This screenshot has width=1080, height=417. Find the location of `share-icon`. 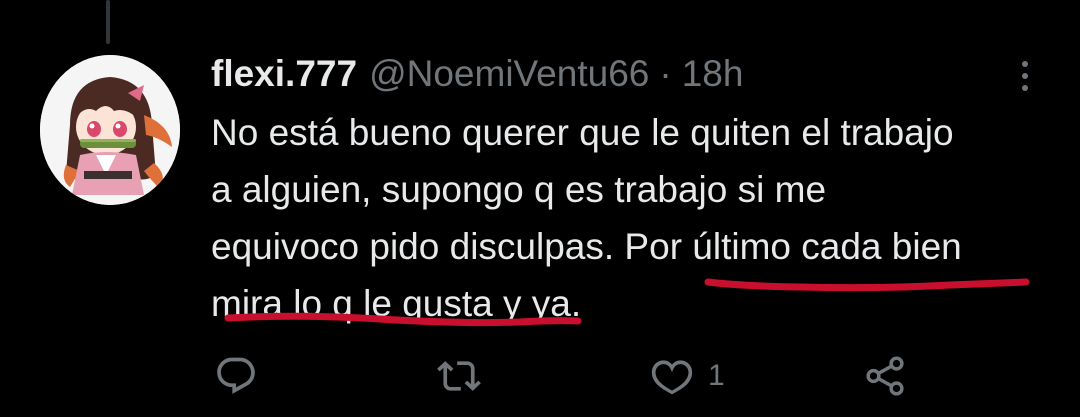

share-icon is located at coordinates (885, 376).